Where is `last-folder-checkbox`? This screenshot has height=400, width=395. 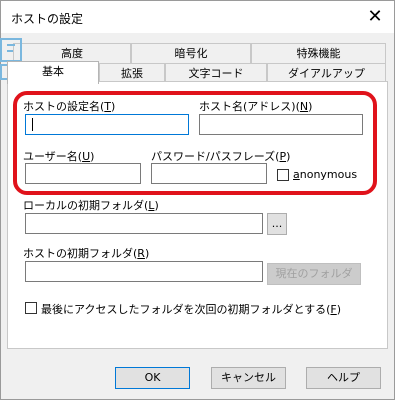 last-folder-checkbox is located at coordinates (31, 308).